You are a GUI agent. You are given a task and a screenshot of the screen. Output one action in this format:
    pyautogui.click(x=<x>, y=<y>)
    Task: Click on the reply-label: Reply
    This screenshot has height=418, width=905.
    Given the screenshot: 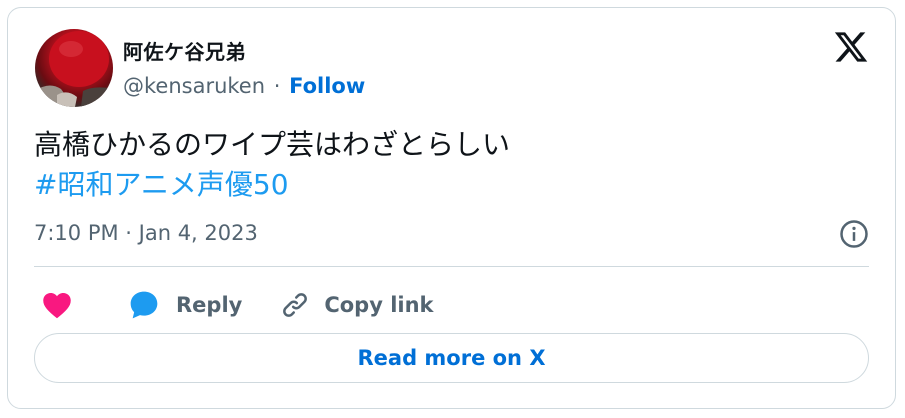 What is the action you would take?
    pyautogui.click(x=209, y=305)
    